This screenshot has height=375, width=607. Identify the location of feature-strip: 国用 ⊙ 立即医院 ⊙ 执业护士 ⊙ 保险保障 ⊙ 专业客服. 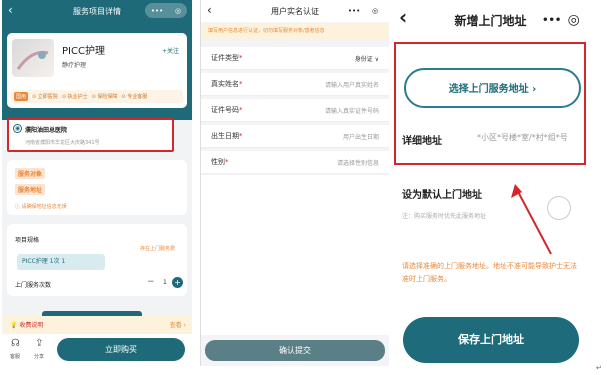
(97, 96).